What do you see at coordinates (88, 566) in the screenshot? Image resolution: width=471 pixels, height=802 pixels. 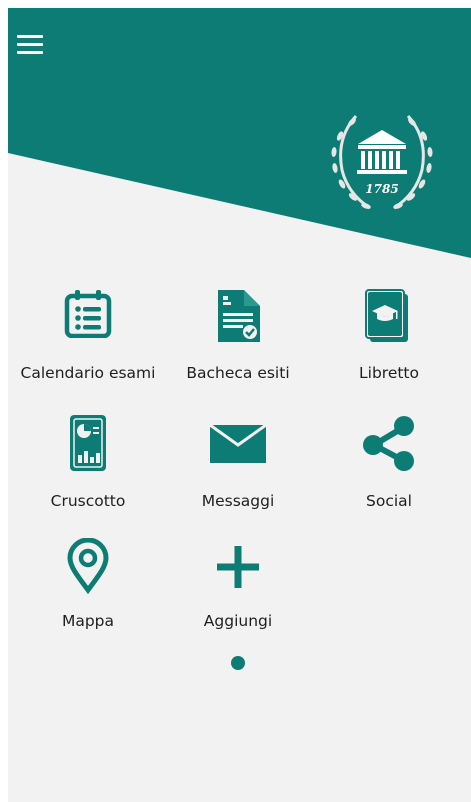 I see `map-pin-icon` at bounding box center [88, 566].